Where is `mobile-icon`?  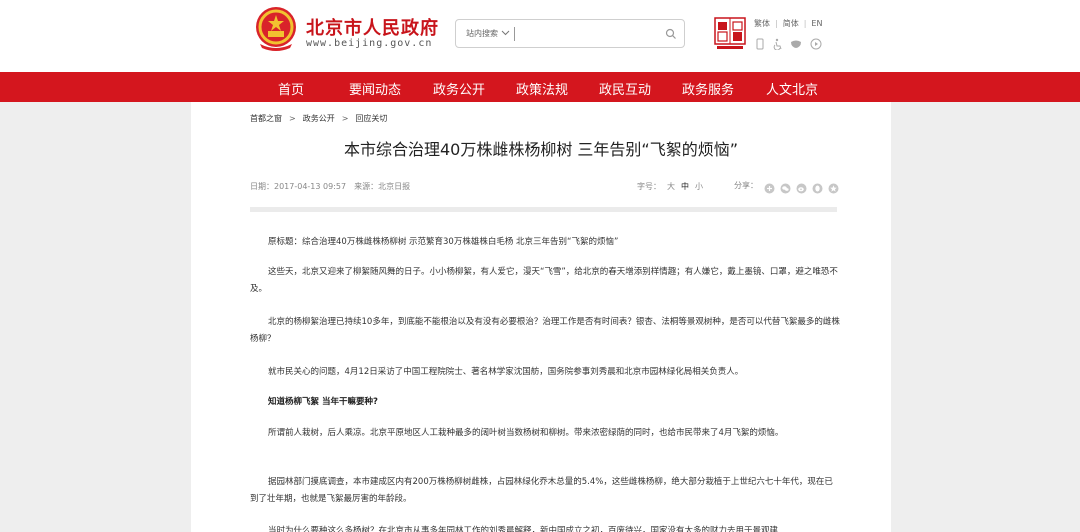 mobile-icon is located at coordinates (760, 42).